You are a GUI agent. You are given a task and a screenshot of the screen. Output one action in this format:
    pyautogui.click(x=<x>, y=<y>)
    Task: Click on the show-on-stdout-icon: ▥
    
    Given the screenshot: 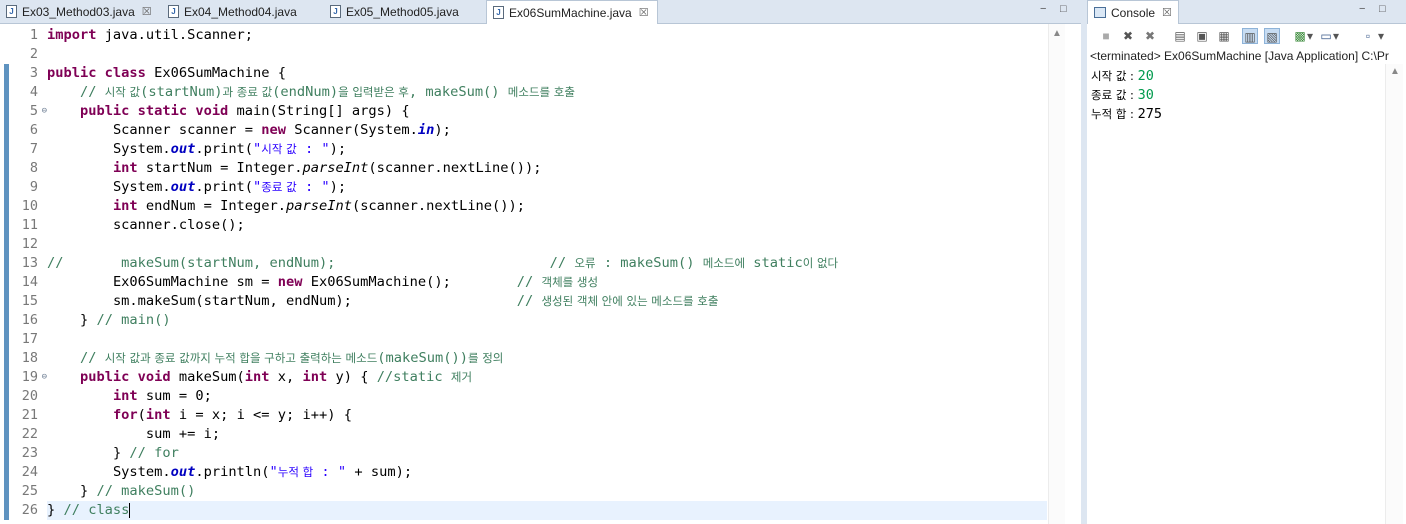 What is the action you would take?
    pyautogui.click(x=1250, y=36)
    